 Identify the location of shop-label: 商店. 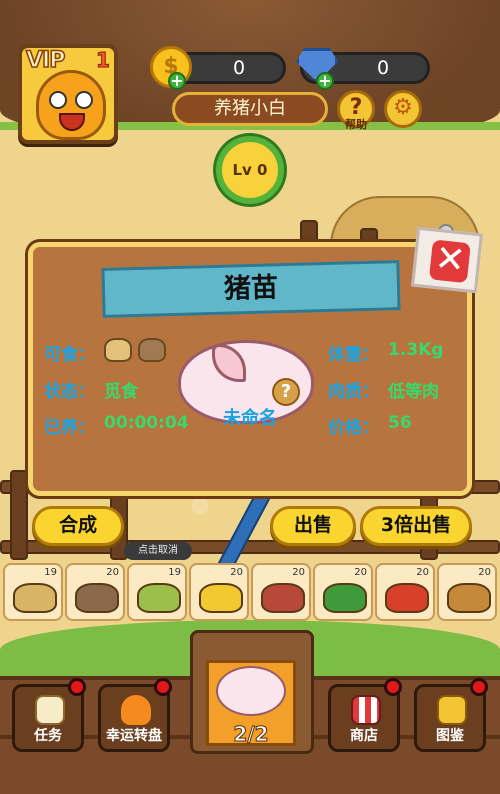
(364, 736).